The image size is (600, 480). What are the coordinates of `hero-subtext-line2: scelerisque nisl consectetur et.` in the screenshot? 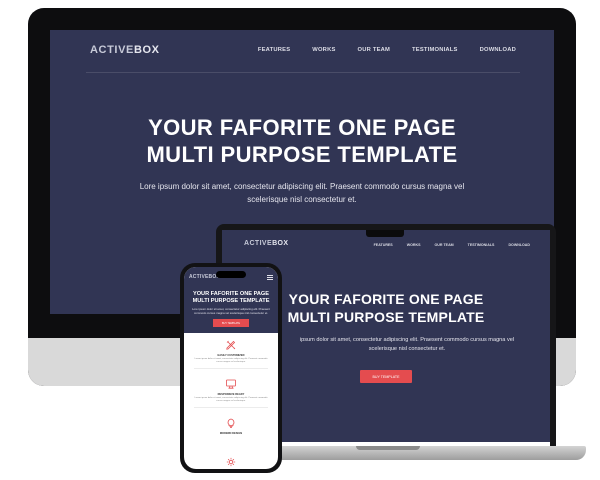 It's located at (302, 199).